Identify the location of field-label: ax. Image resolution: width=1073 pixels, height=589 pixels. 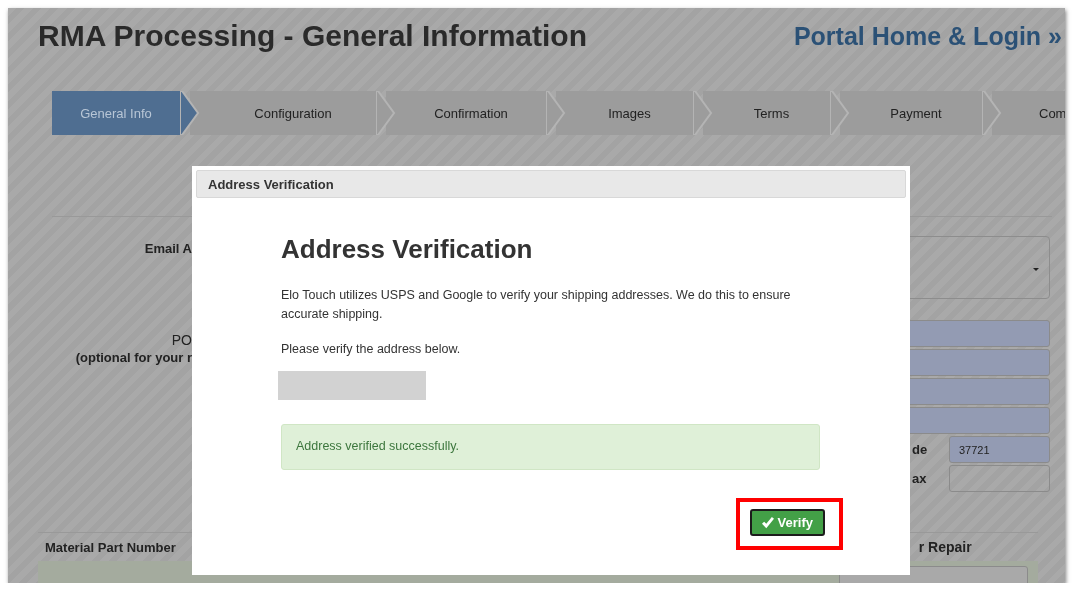
(919, 478).